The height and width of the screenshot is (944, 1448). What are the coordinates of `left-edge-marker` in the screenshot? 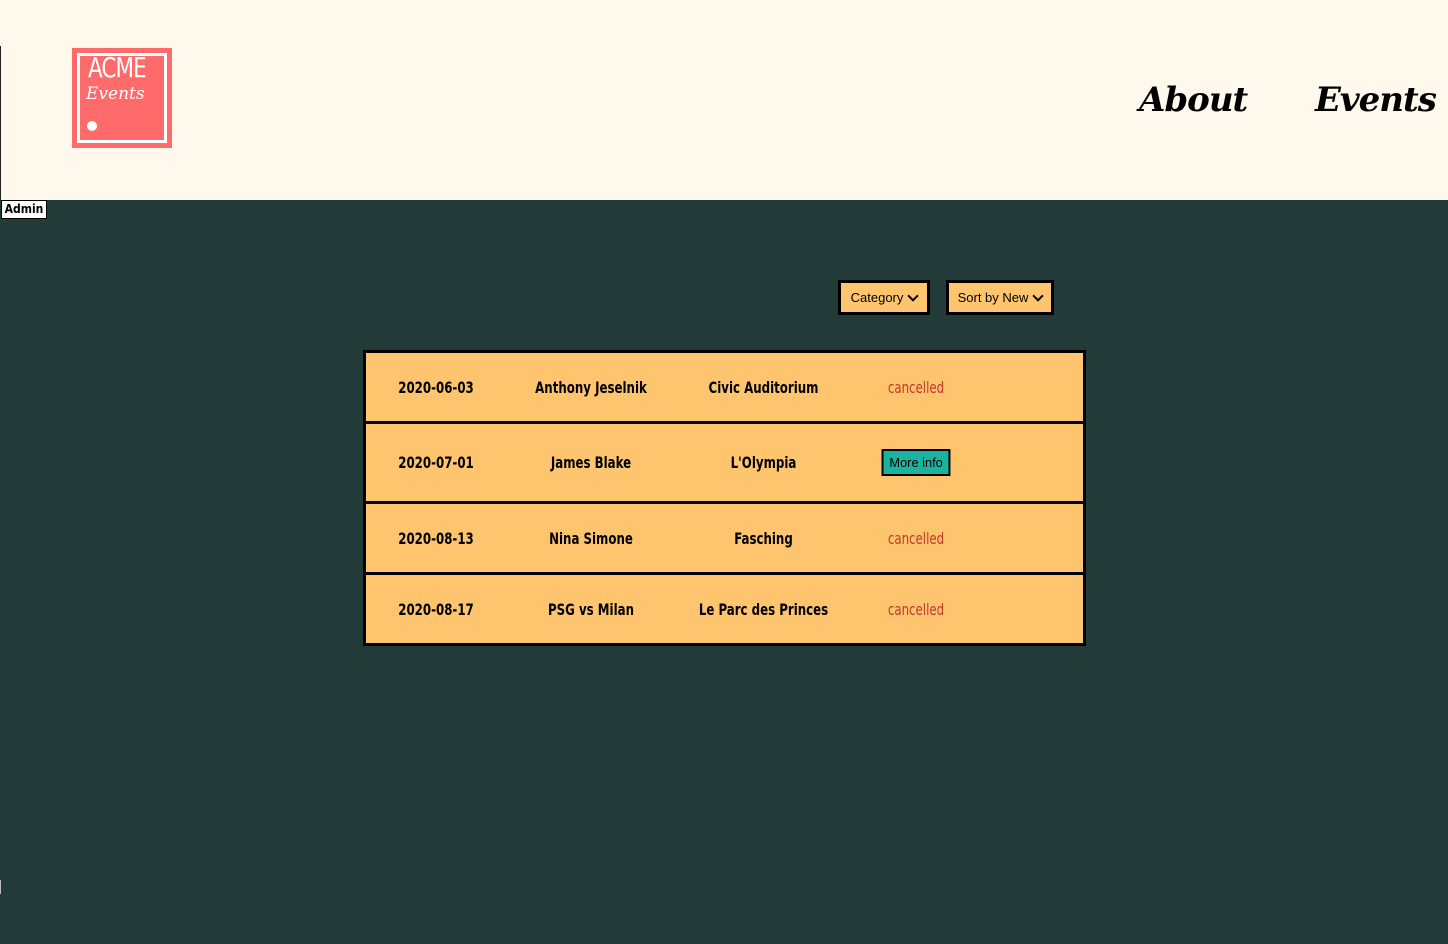 It's located at (0, 887).